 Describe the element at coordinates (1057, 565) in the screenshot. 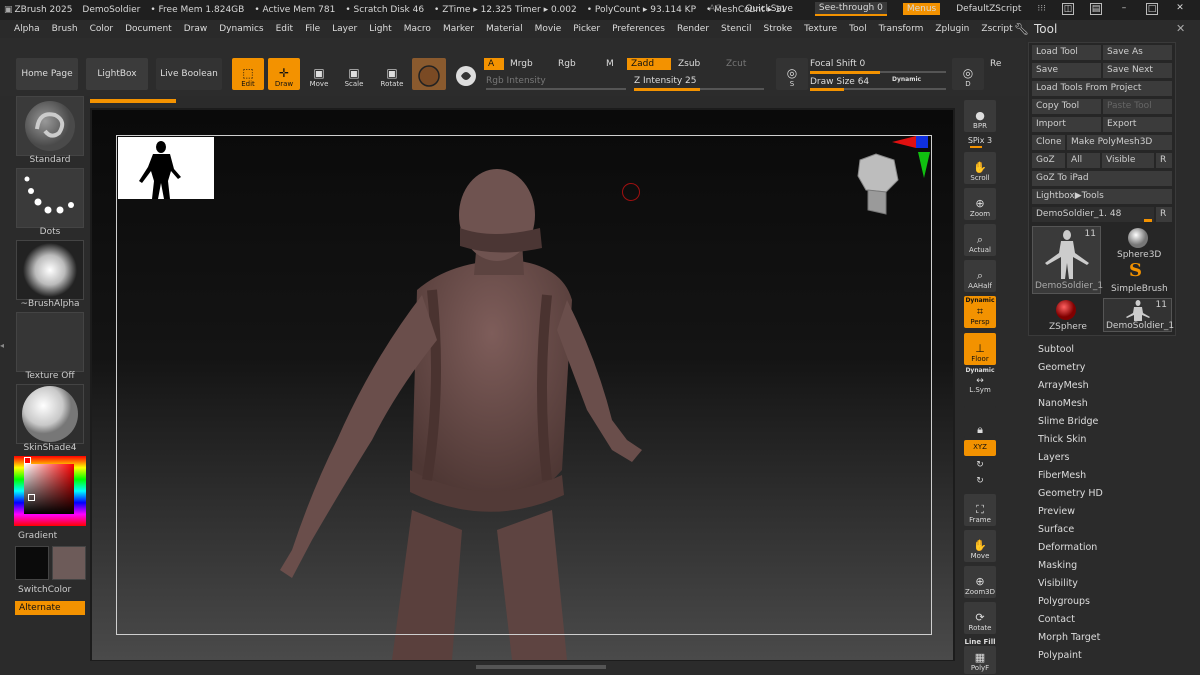

I see `subpalette-masking: Masking` at that location.